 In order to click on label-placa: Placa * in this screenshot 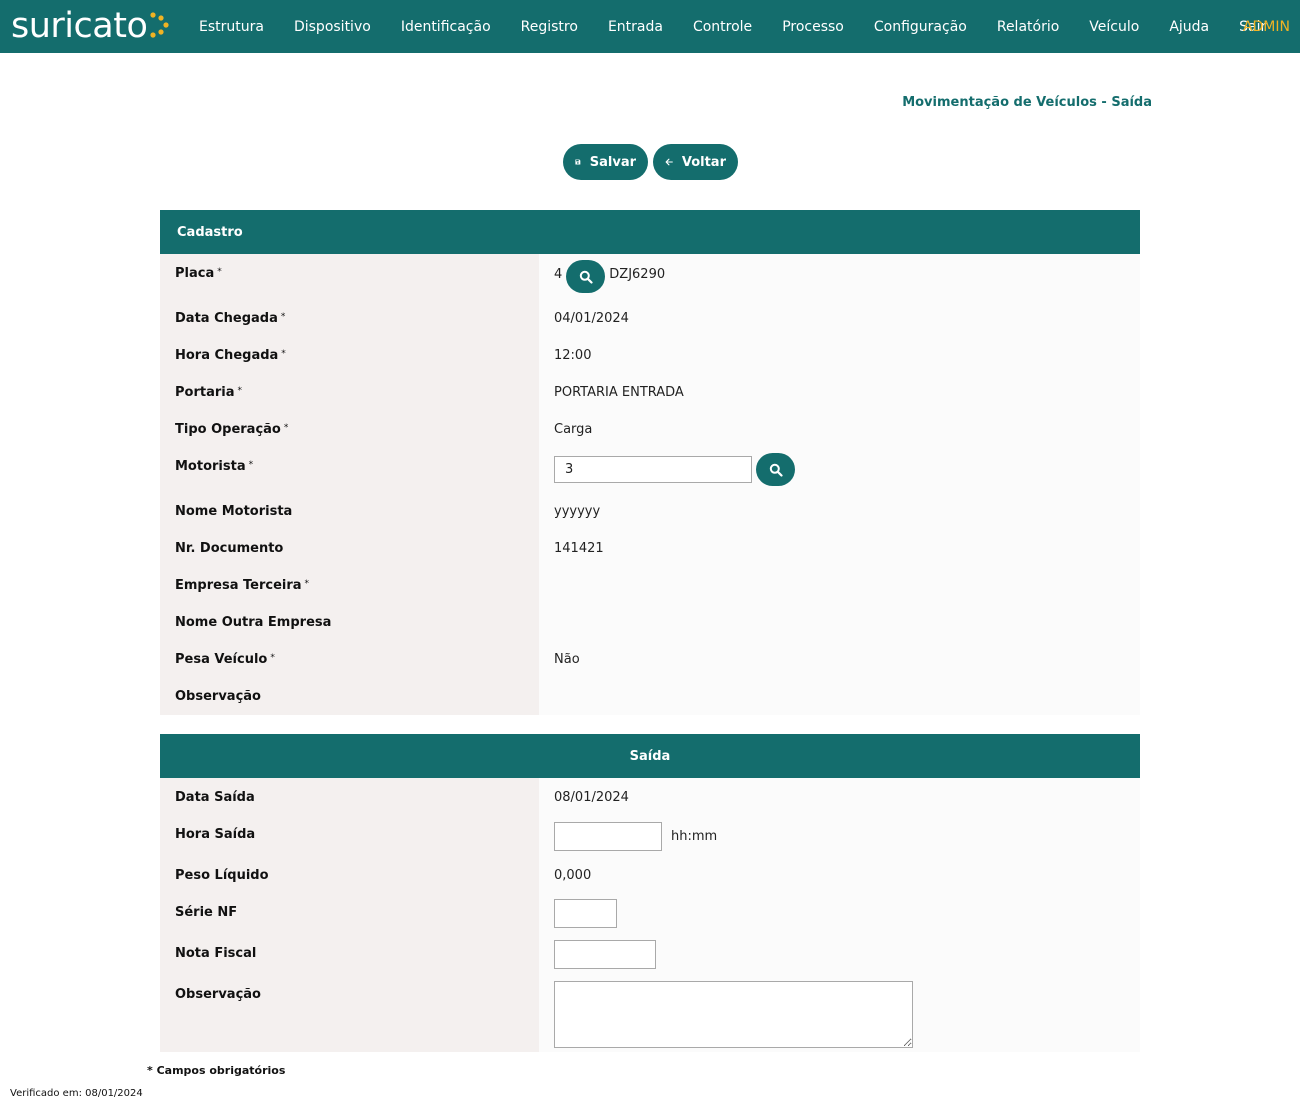, I will do `click(349, 276)`.